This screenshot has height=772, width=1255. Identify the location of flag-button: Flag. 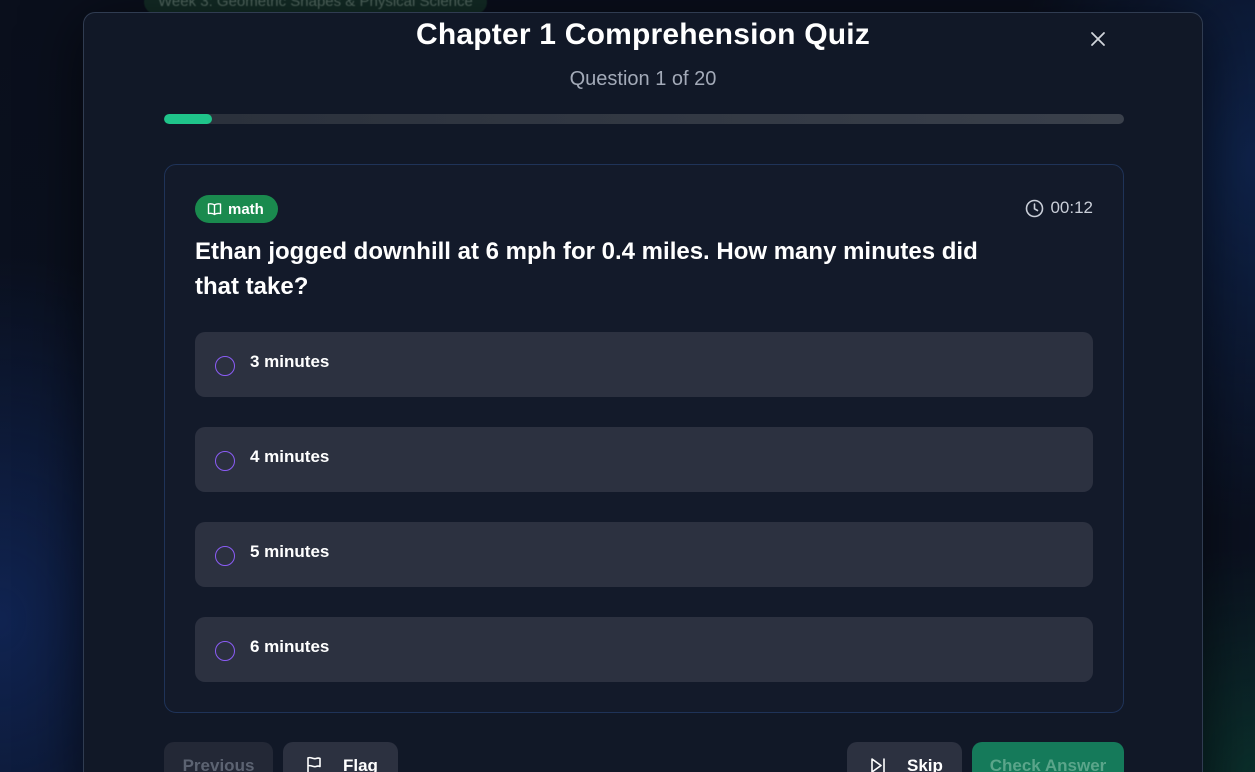
(340, 757).